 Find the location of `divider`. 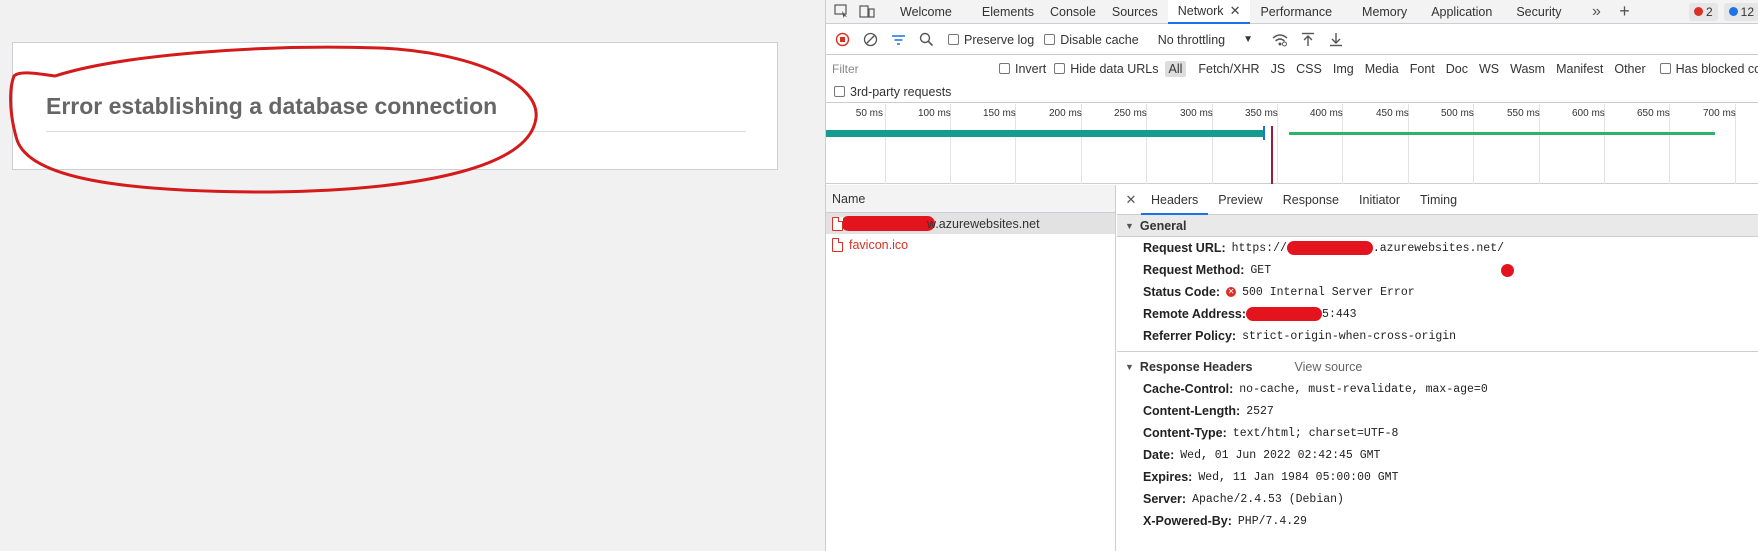

divider is located at coordinates (1437, 351).